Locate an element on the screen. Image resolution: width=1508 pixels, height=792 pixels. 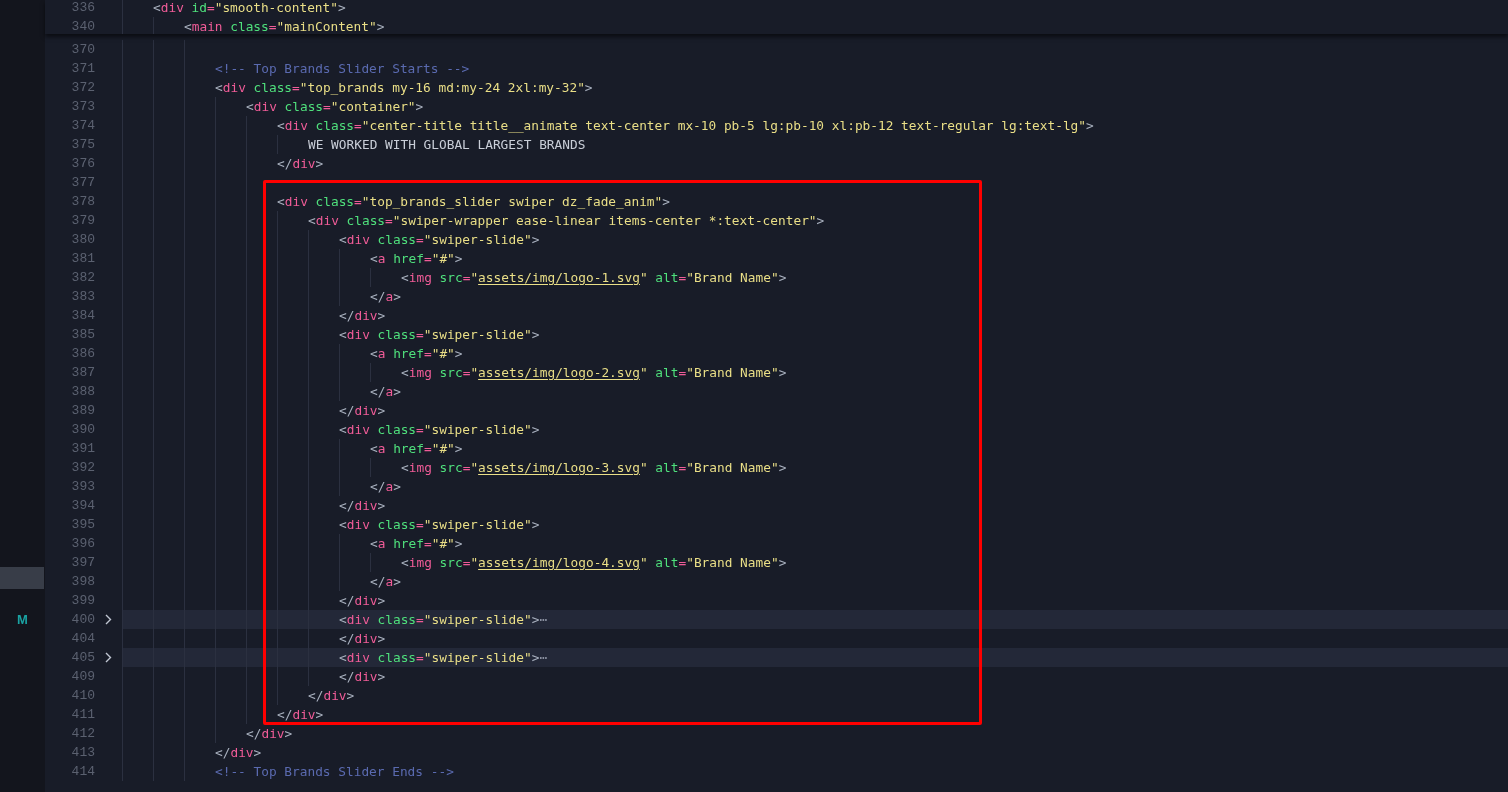
line-number: 390 is located at coordinates (83, 430).